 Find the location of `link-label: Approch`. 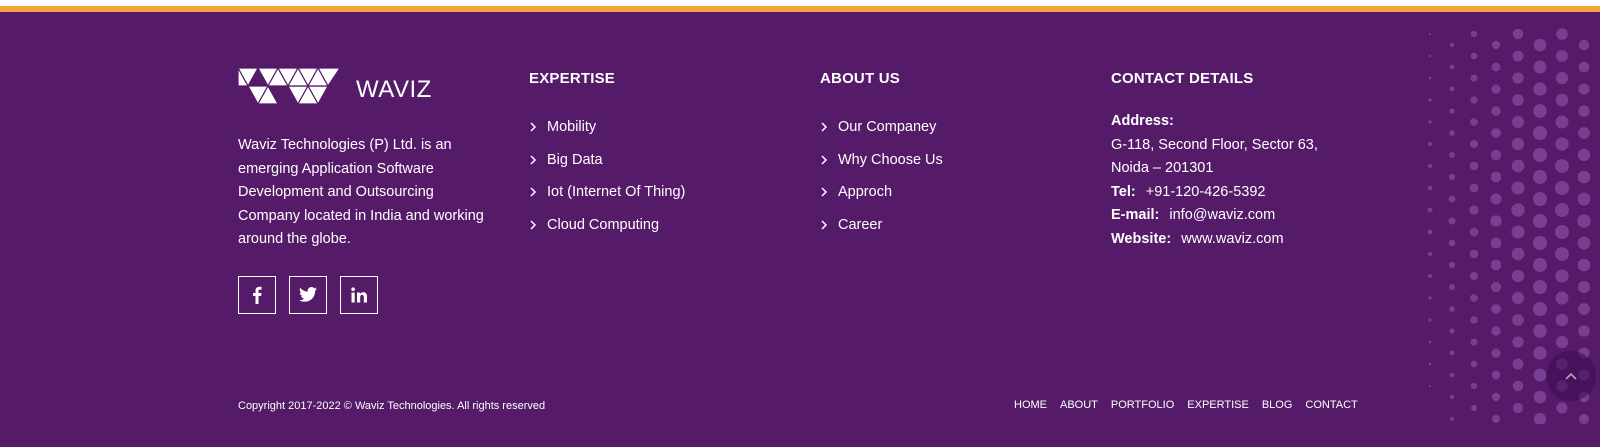

link-label: Approch is located at coordinates (865, 192).